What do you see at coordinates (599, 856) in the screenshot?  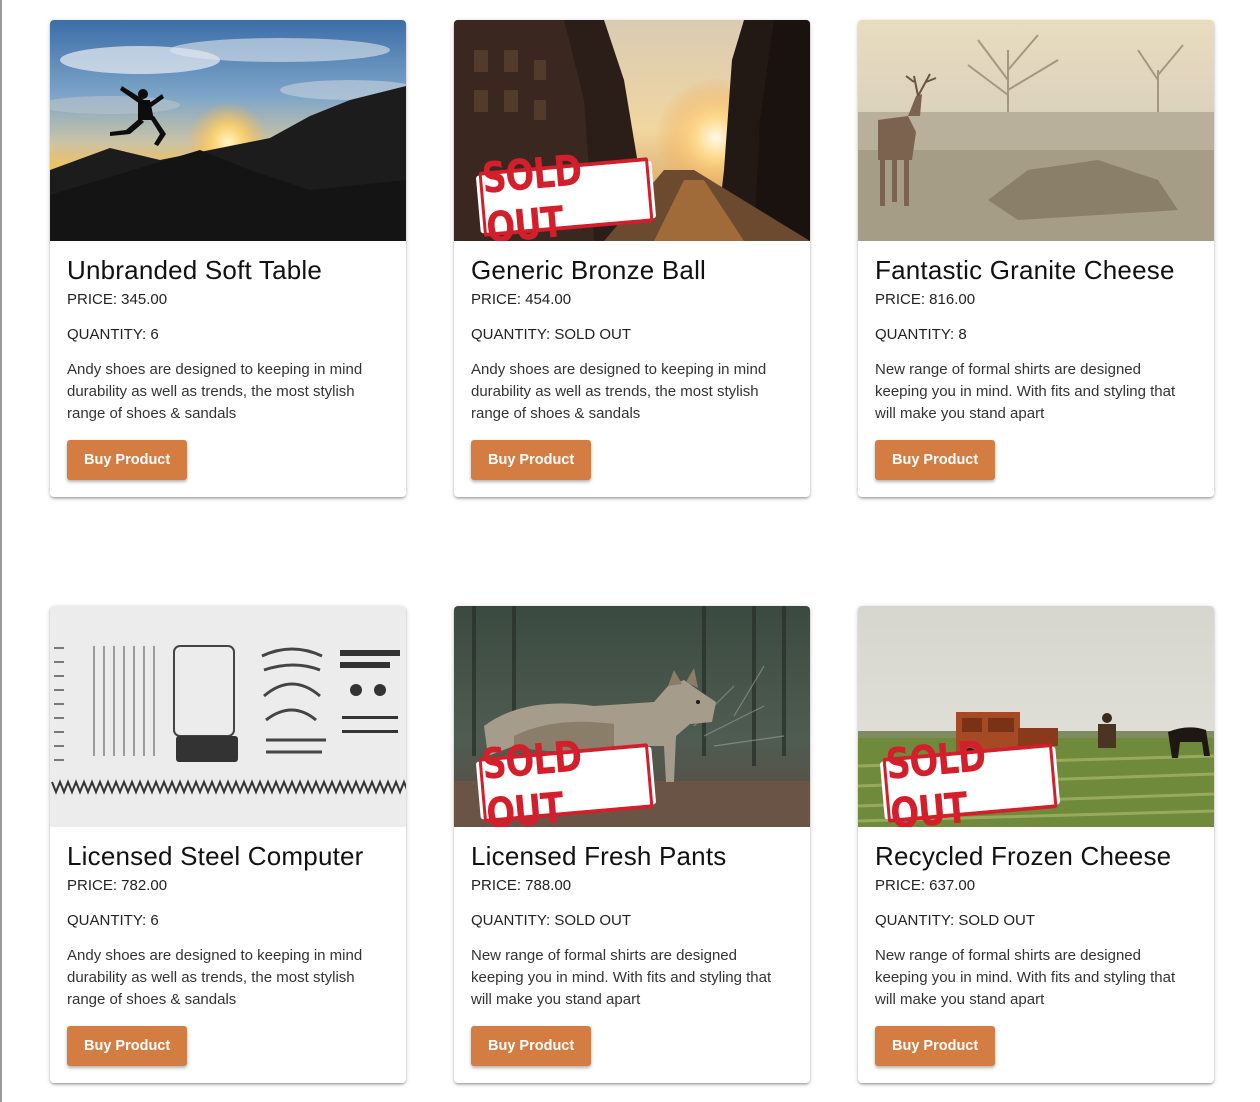 I see `product-title: Licensed Fresh Pants` at bounding box center [599, 856].